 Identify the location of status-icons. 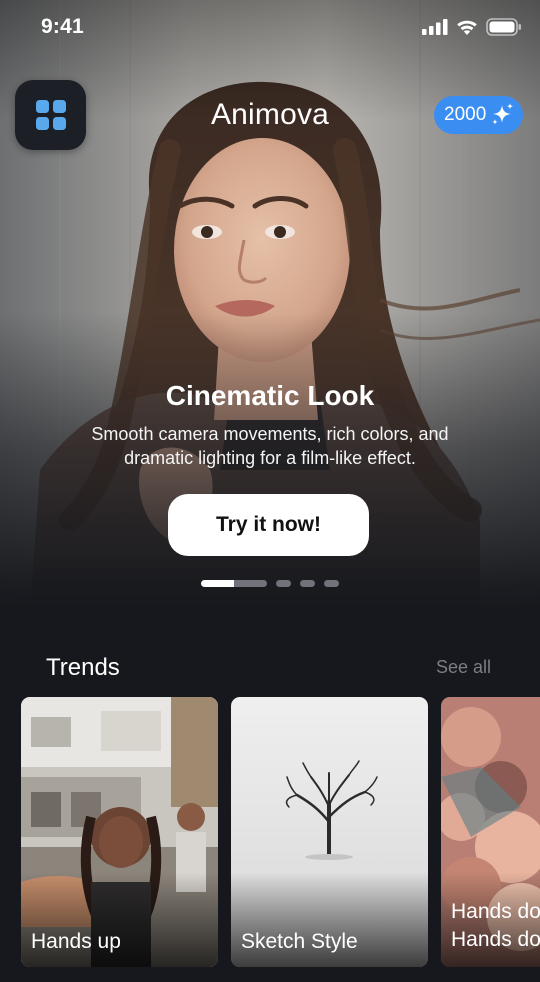
(472, 27).